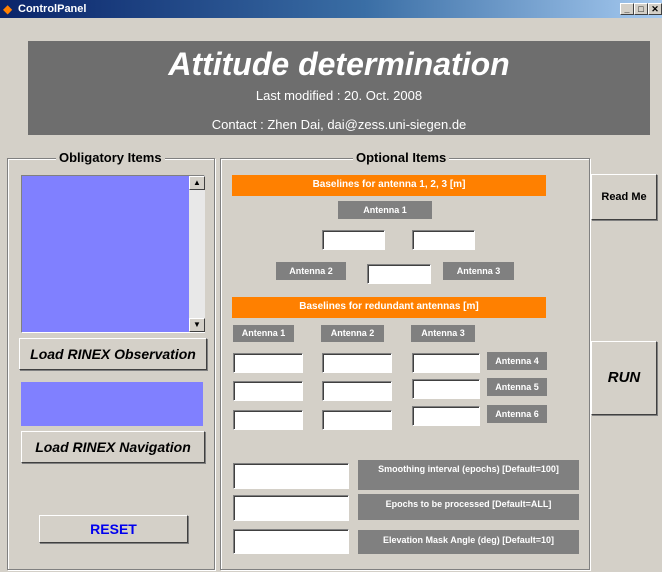  I want to click on column-antenna-2-label: Antenna 2, so click(352, 333).